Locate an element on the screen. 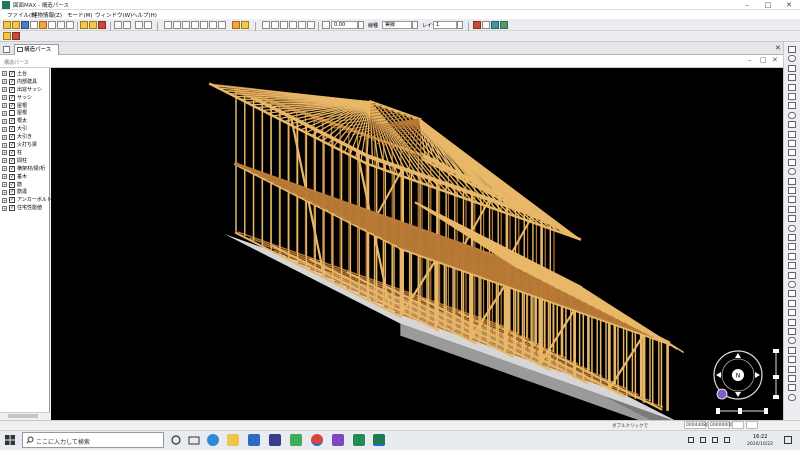 The image size is (800, 450). move-icon is located at coordinates (792, 294).